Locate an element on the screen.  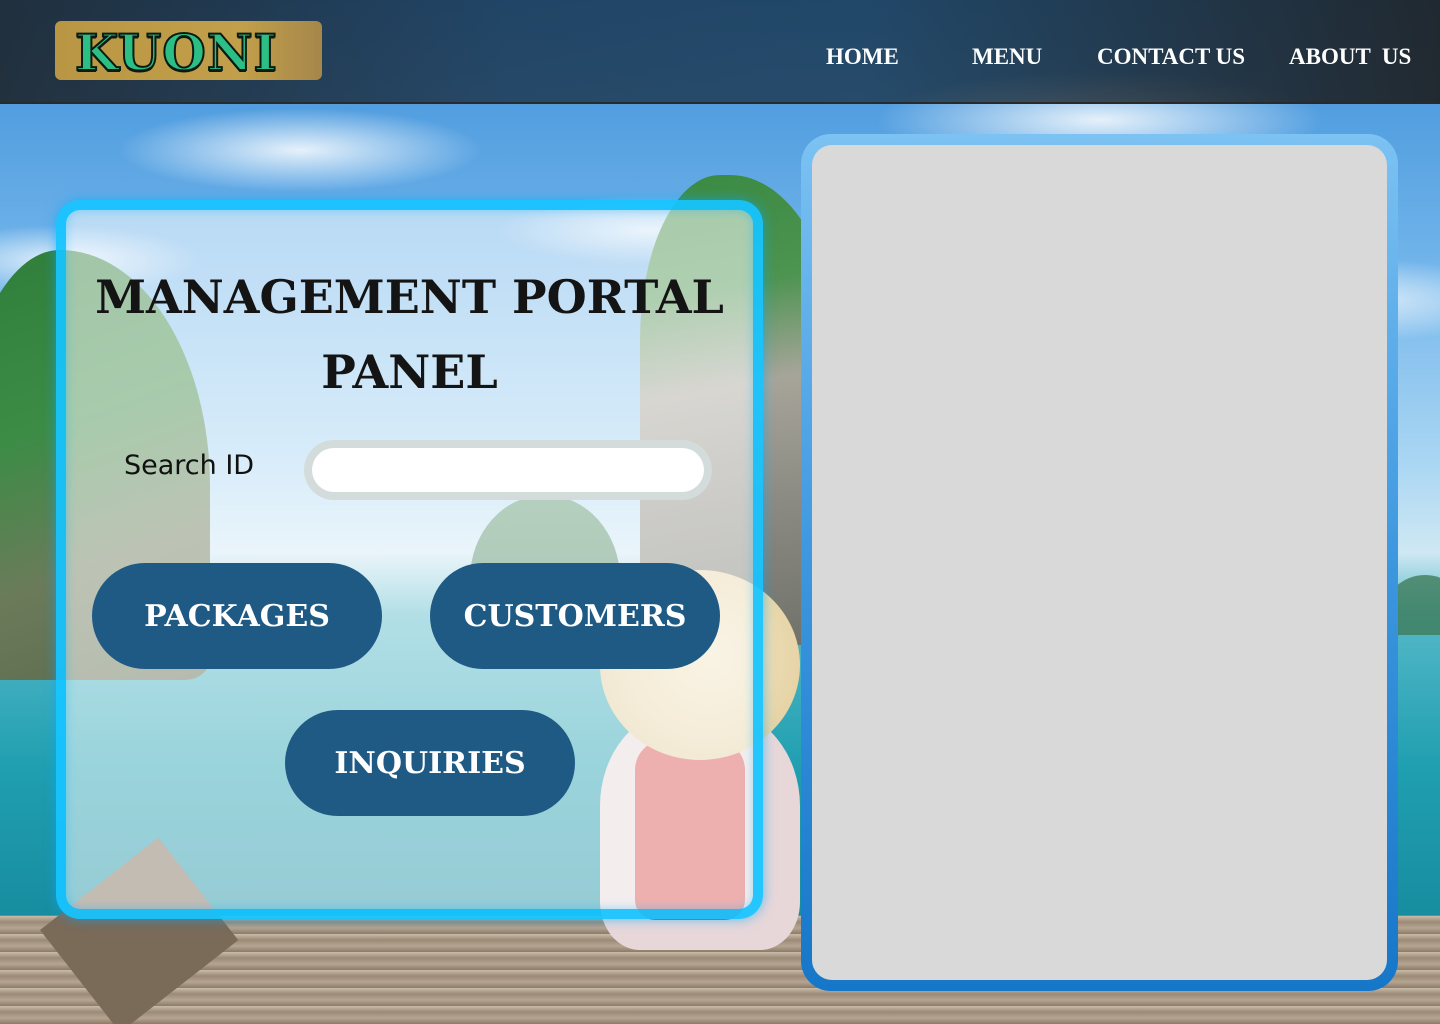
nav-home-link: HOME is located at coordinates (862, 57).